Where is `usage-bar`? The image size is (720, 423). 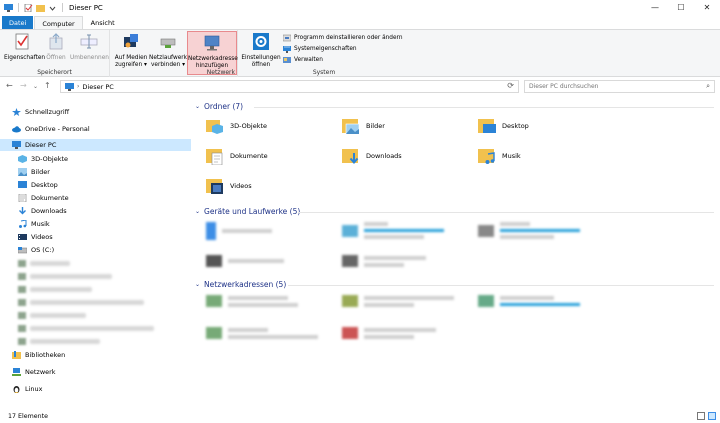 usage-bar is located at coordinates (540, 304).